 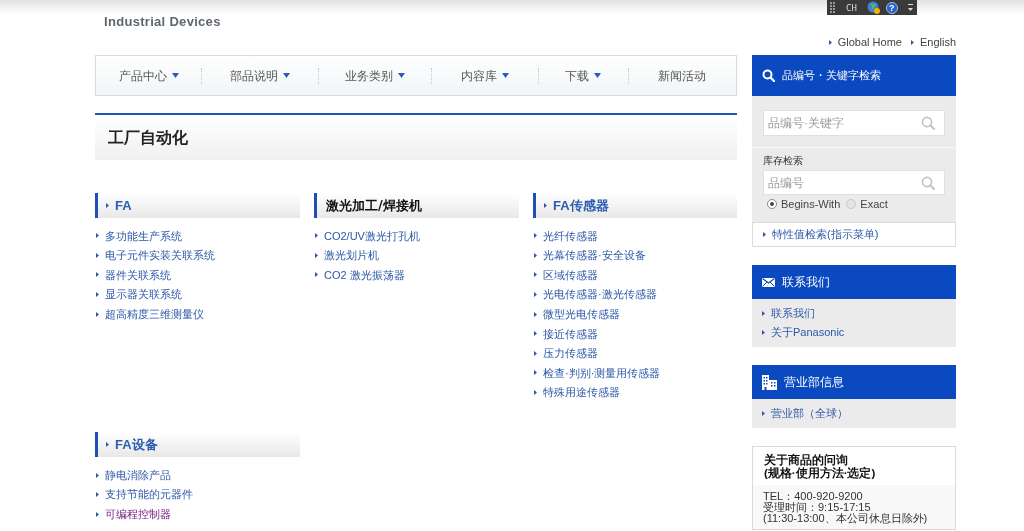 I want to click on link: 区域传感器, so click(x=566, y=275).